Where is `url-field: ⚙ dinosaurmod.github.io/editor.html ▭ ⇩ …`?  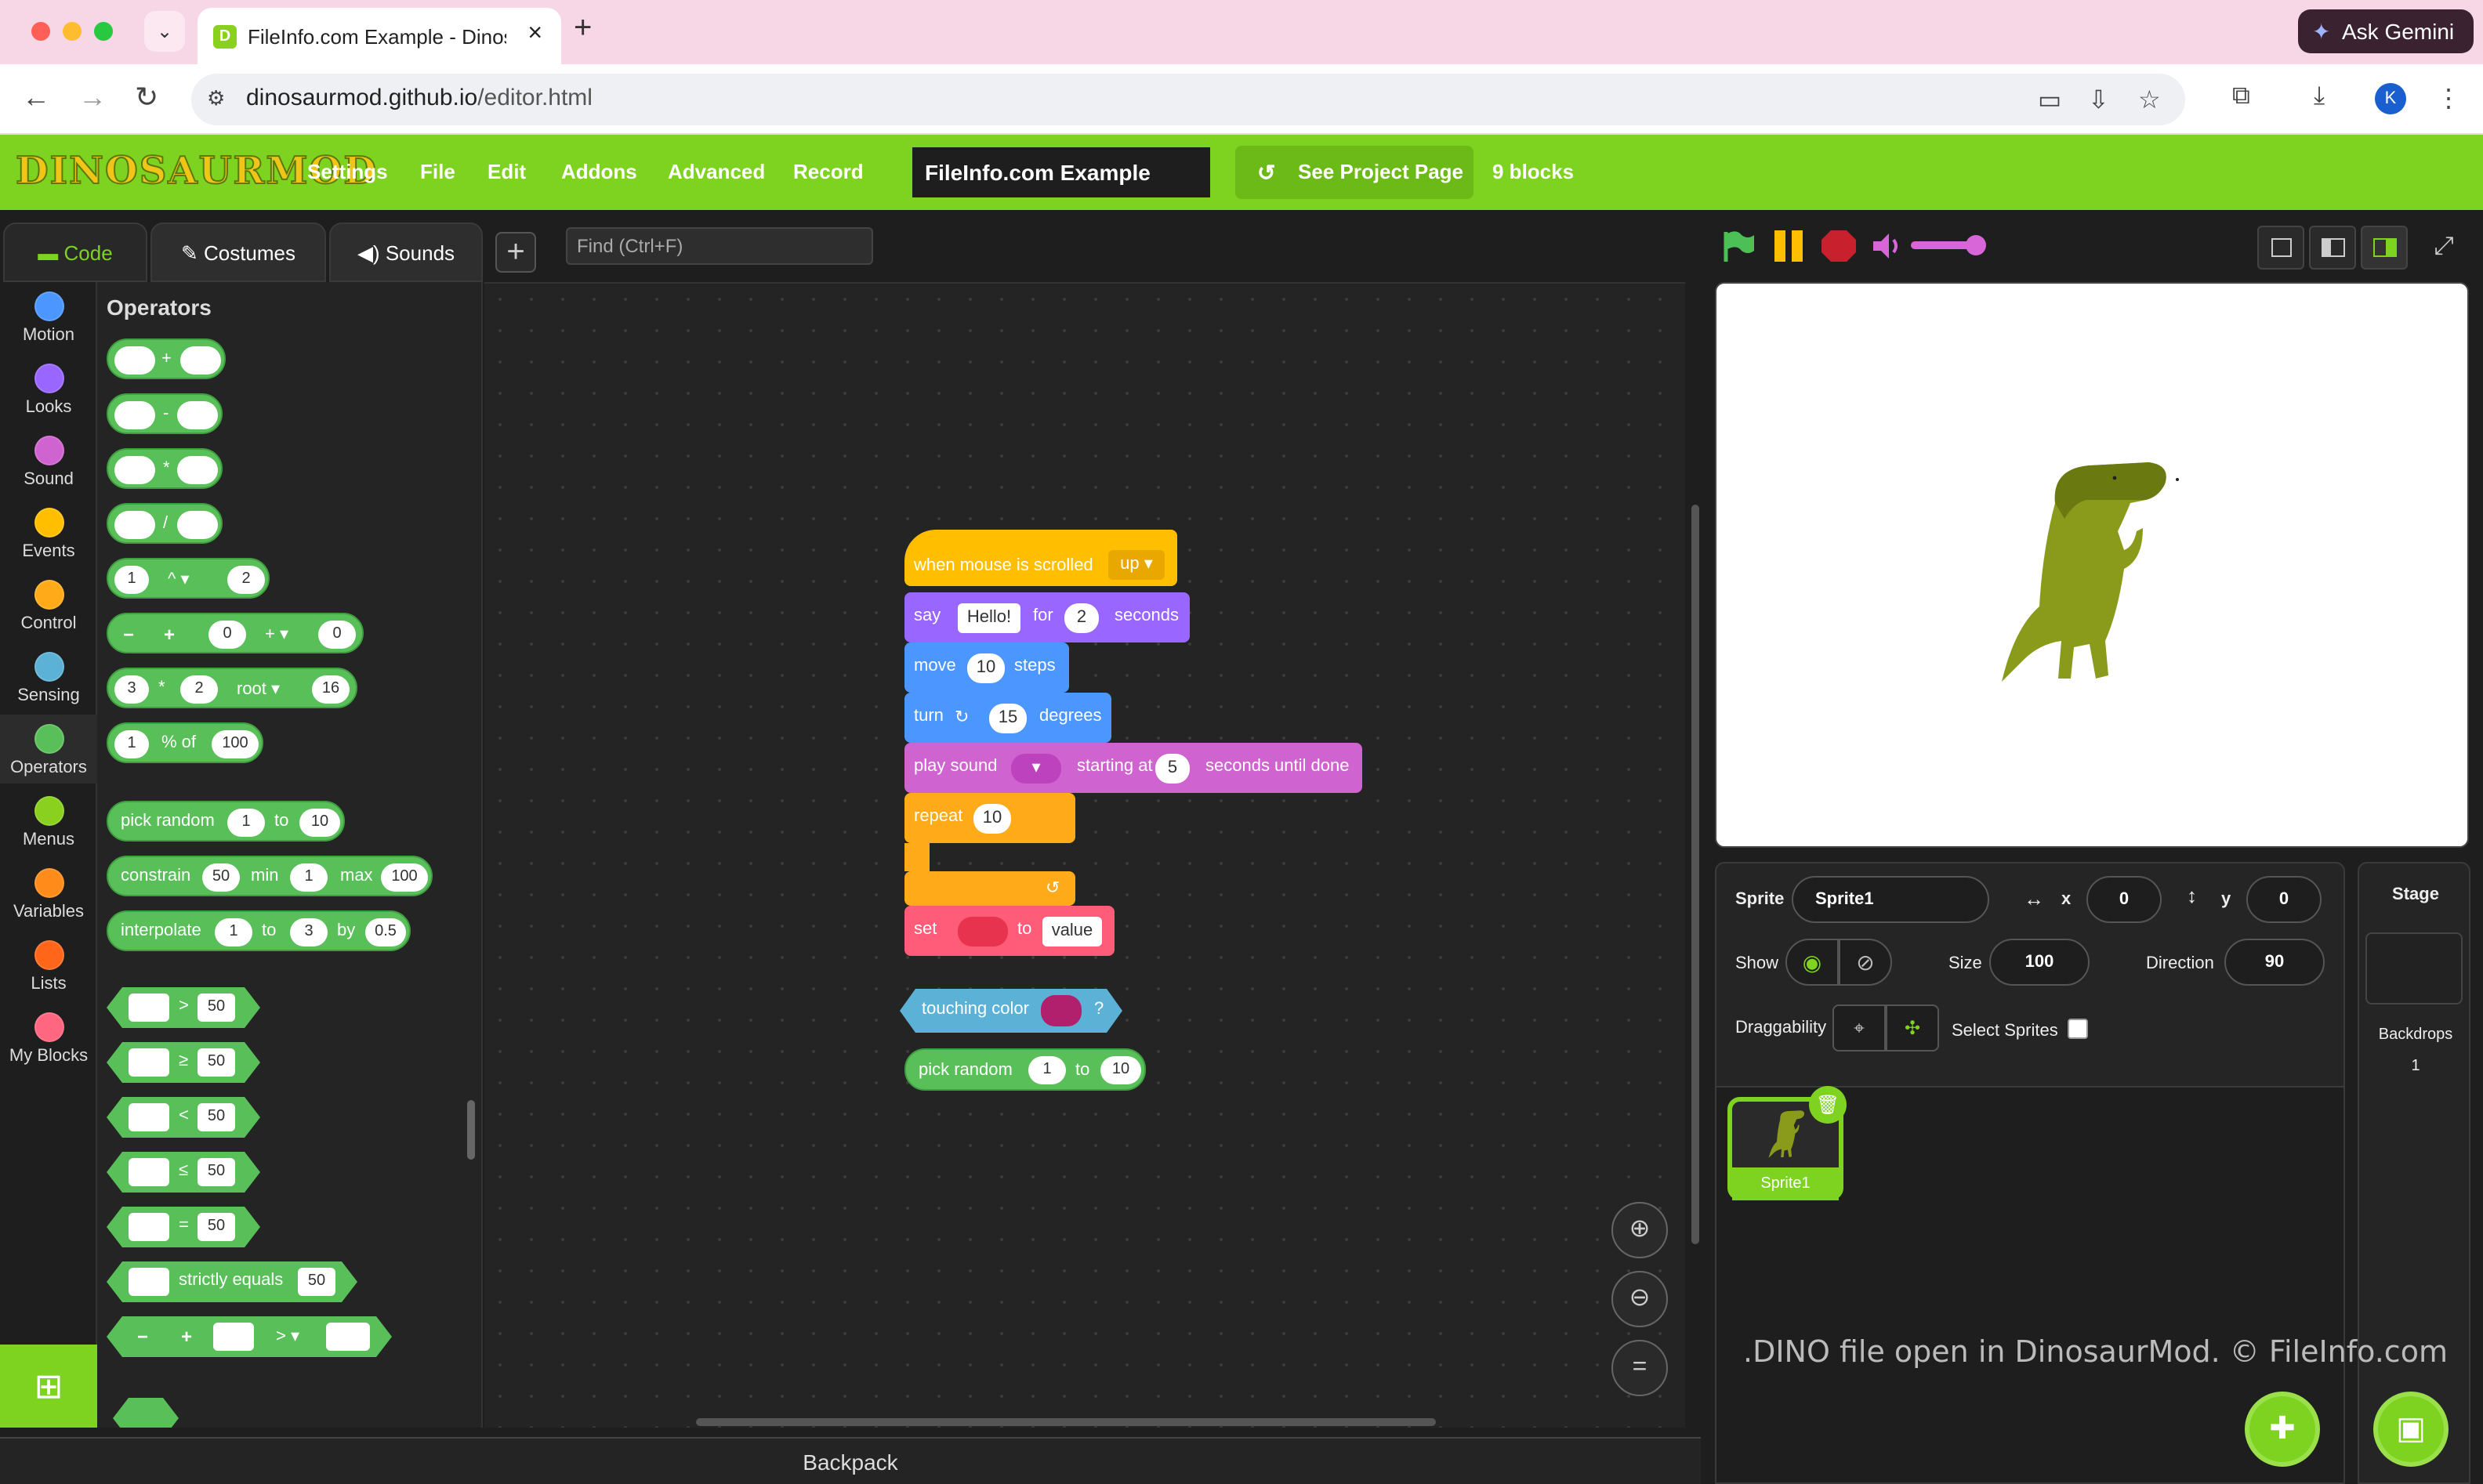
url-field: ⚙ dinosaurmod.github.io/editor.html ▭ ⇩ … is located at coordinates (1188, 99).